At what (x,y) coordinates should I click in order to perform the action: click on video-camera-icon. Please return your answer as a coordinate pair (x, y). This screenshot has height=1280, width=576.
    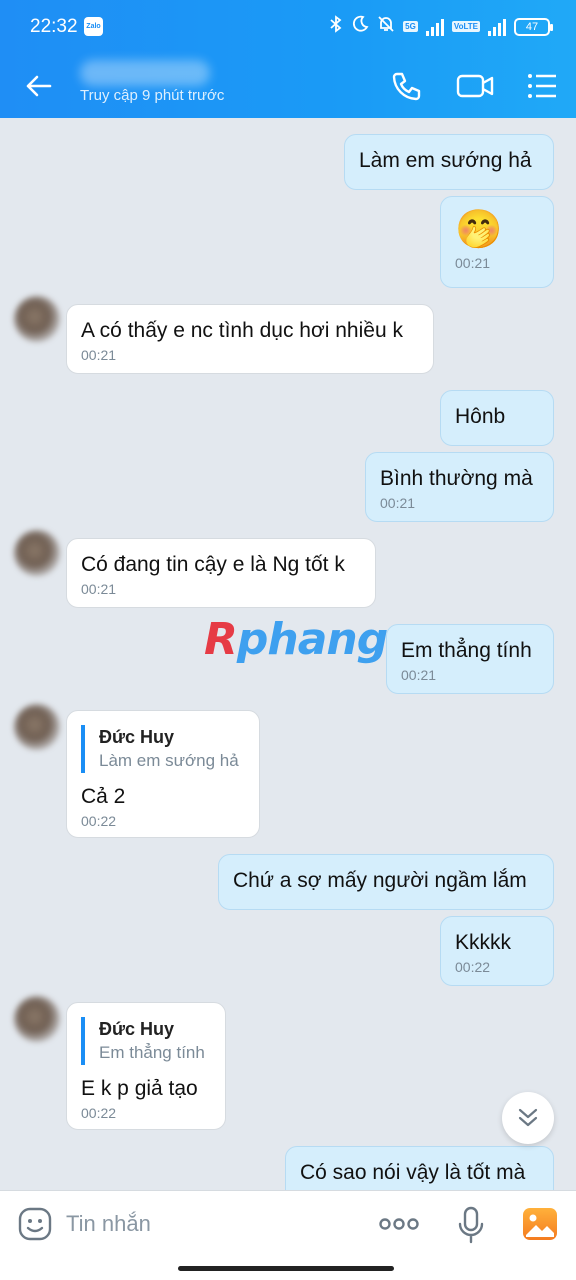
    Looking at the image, I should click on (475, 86).